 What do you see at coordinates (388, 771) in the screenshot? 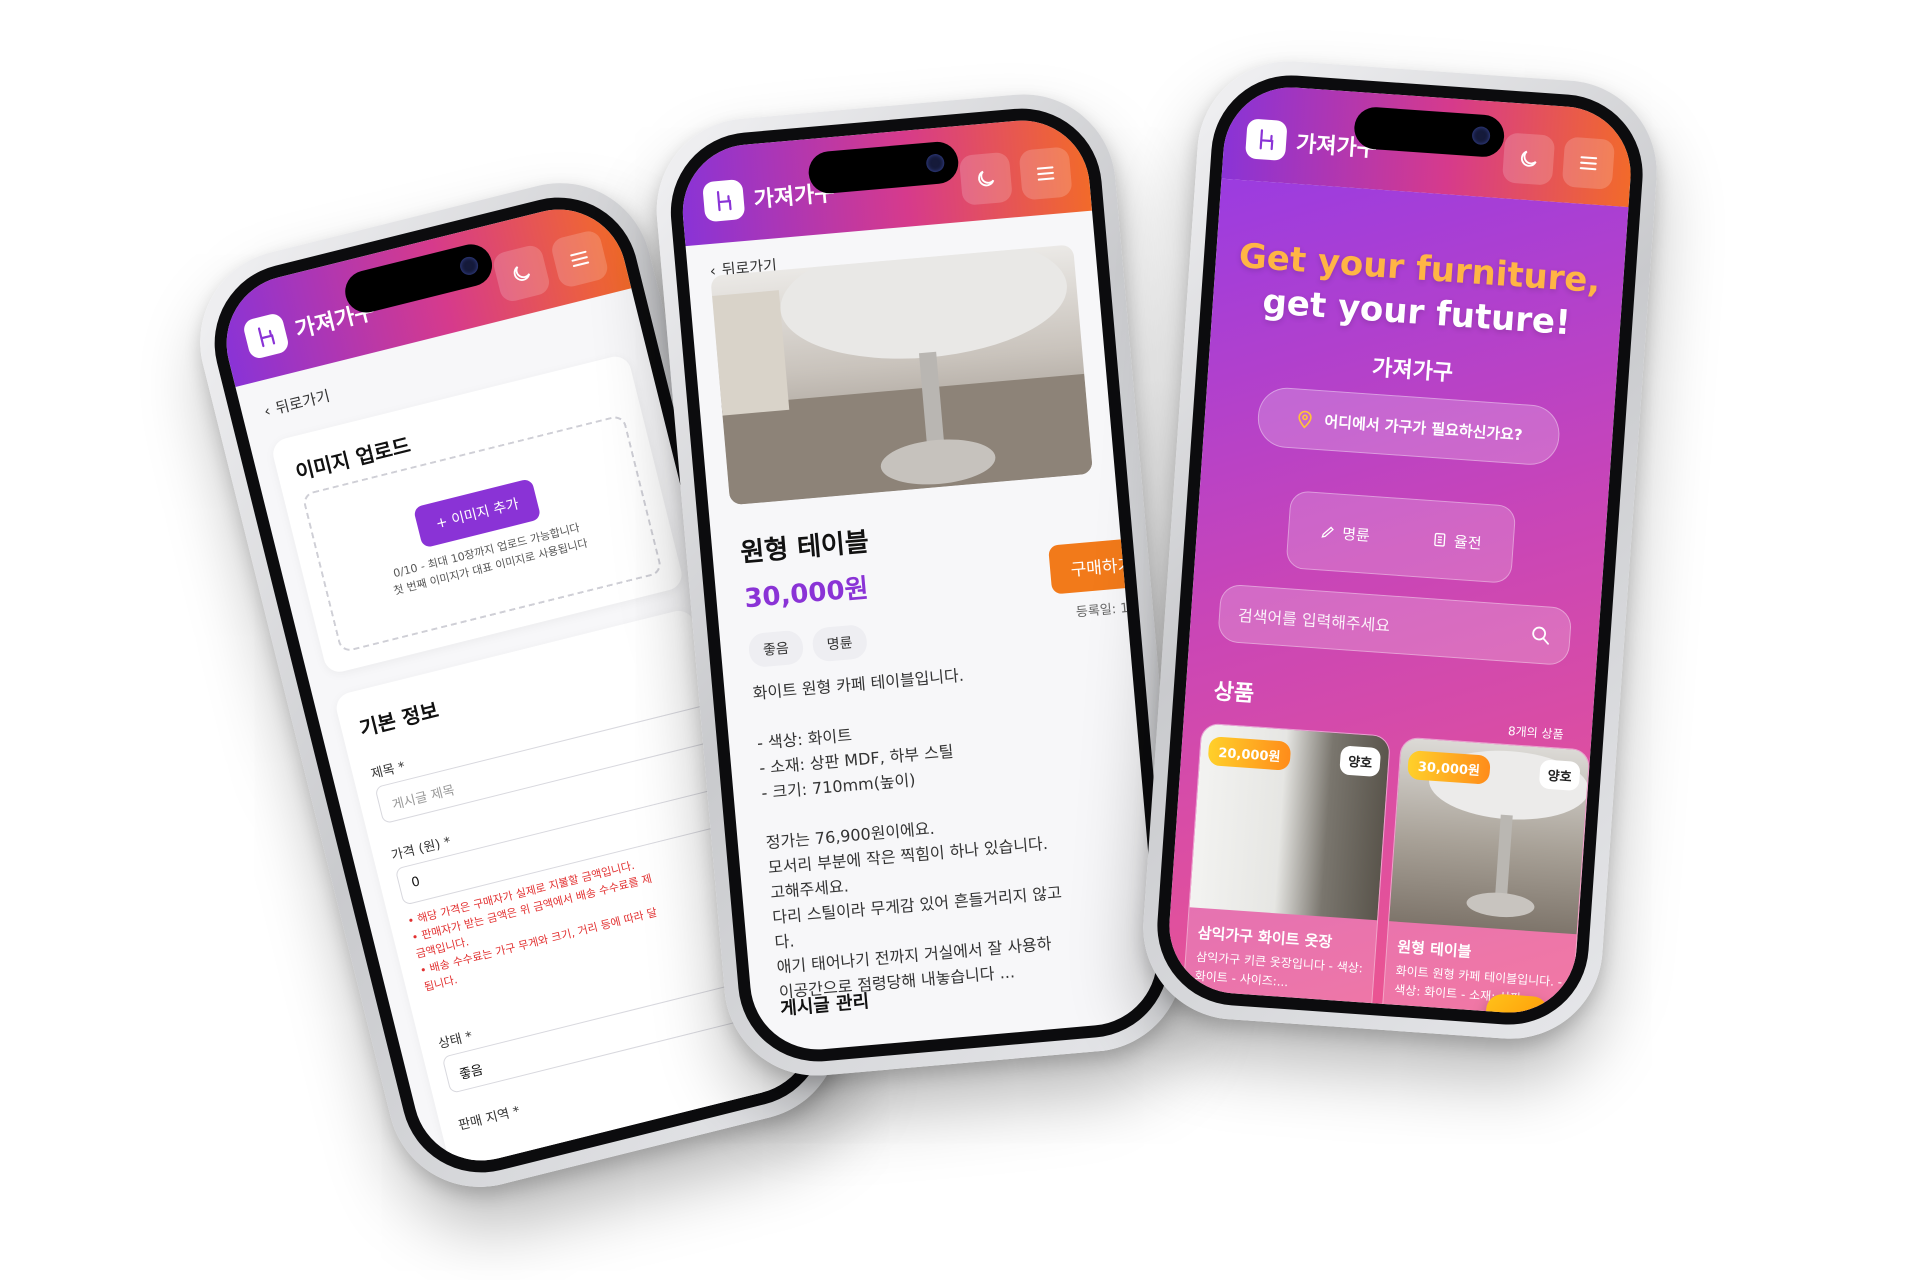
I see `title-label: 제목 *` at bounding box center [388, 771].